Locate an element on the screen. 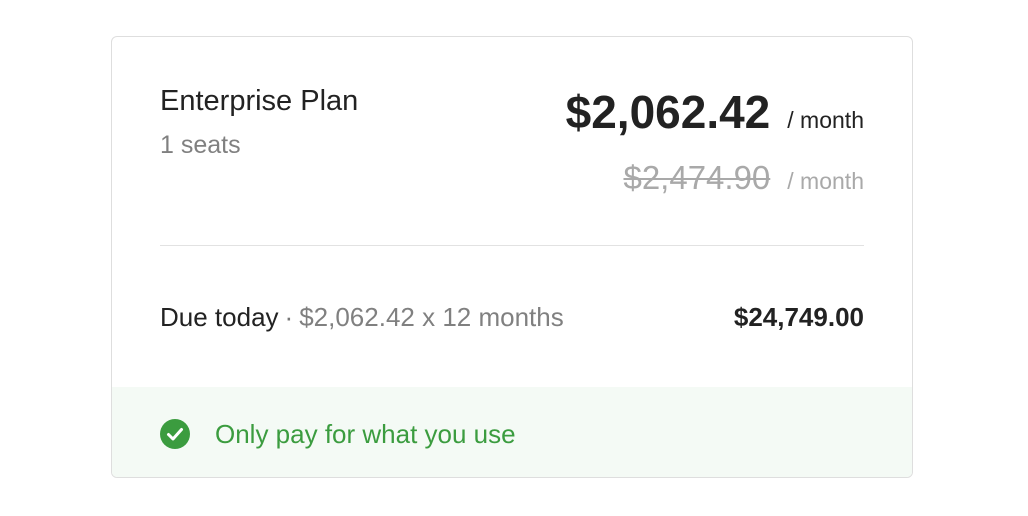 The width and height of the screenshot is (1028, 516). benefit-footer: Only pay for what you use is located at coordinates (512, 432).